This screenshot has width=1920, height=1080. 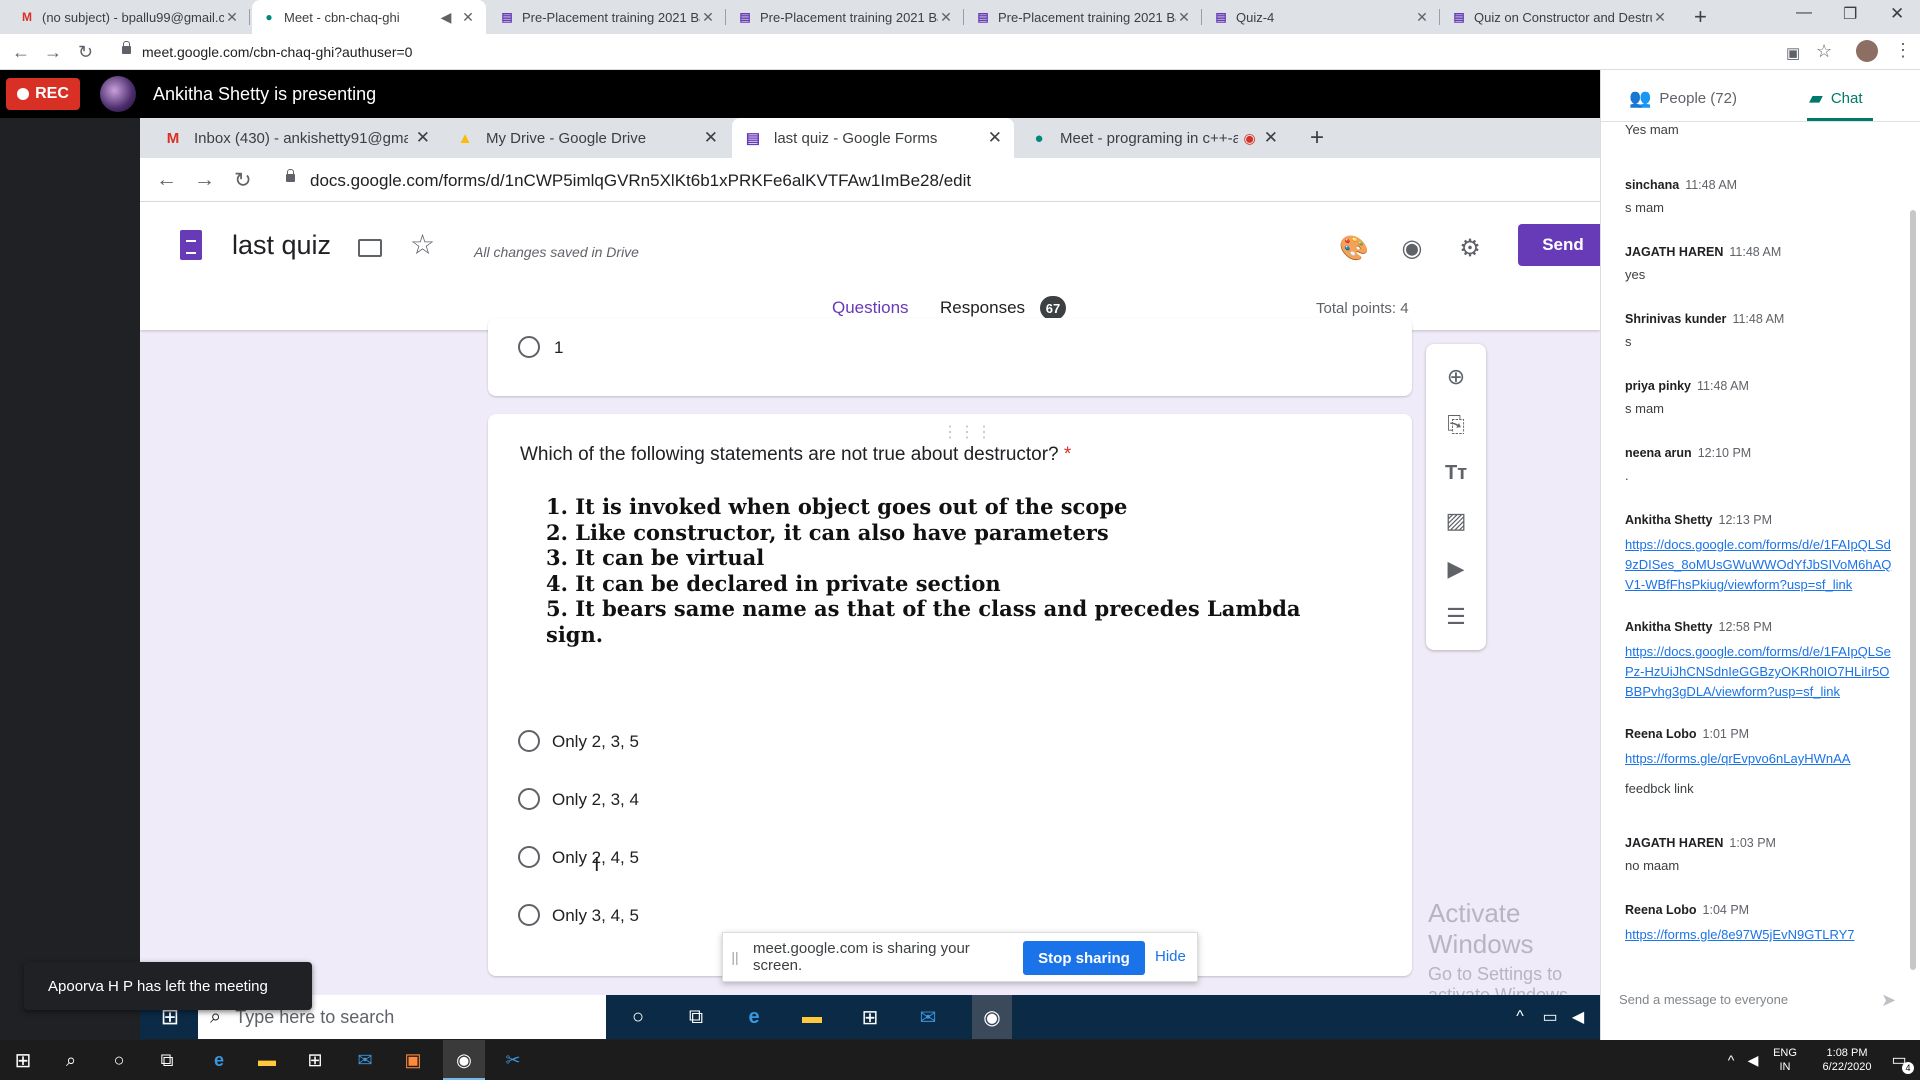 I want to click on windows-start-icon: ⊞, so click(x=23, y=1060).